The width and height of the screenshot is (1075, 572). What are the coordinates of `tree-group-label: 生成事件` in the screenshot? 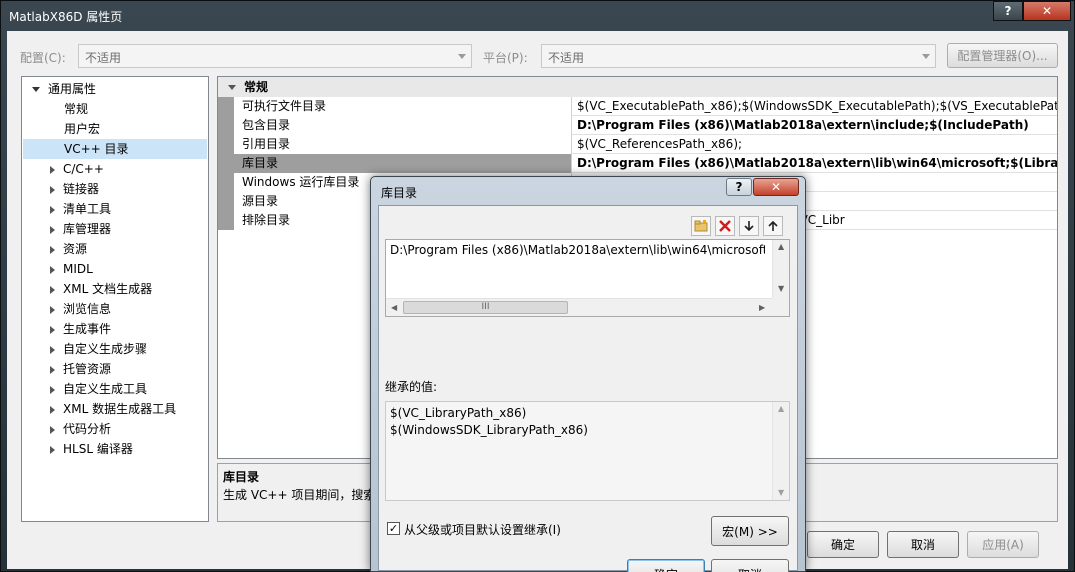 It's located at (87, 329).